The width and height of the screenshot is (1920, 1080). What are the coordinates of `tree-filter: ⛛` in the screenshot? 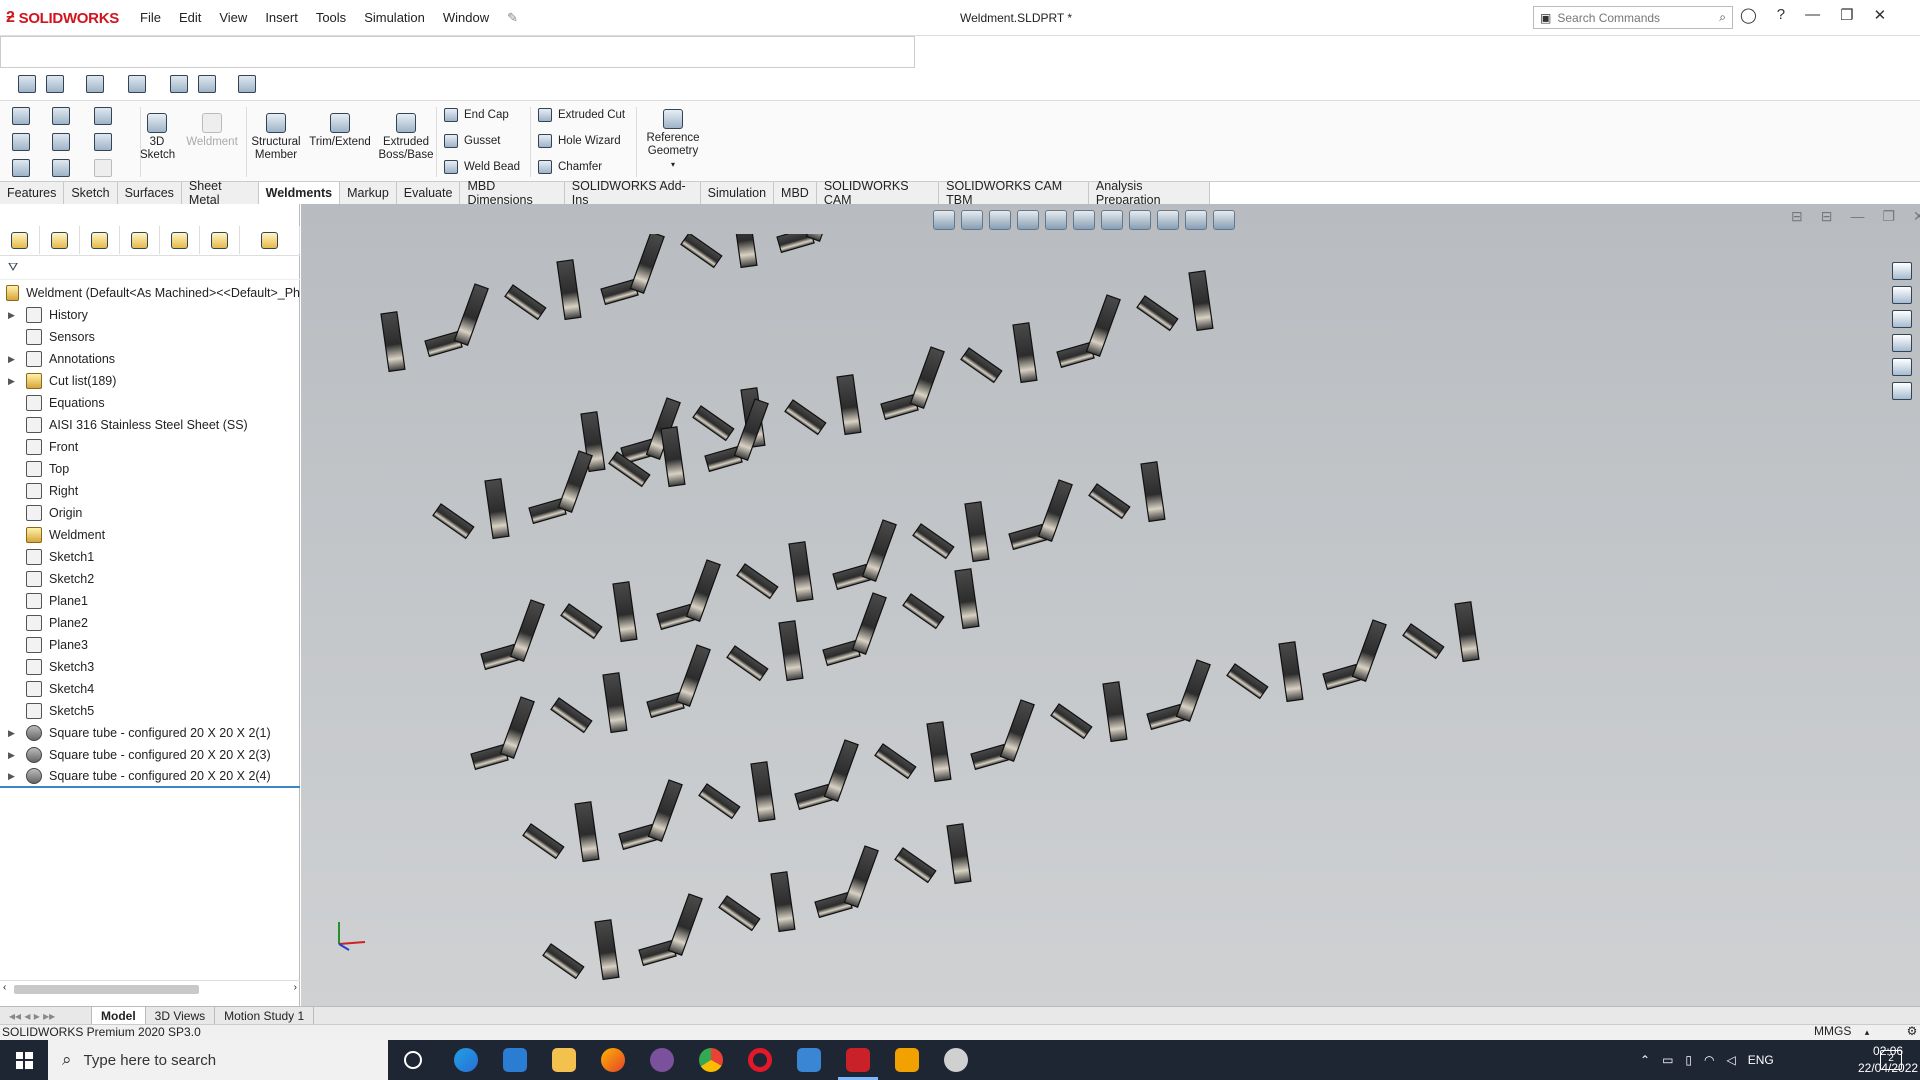 It's located at (150, 268).